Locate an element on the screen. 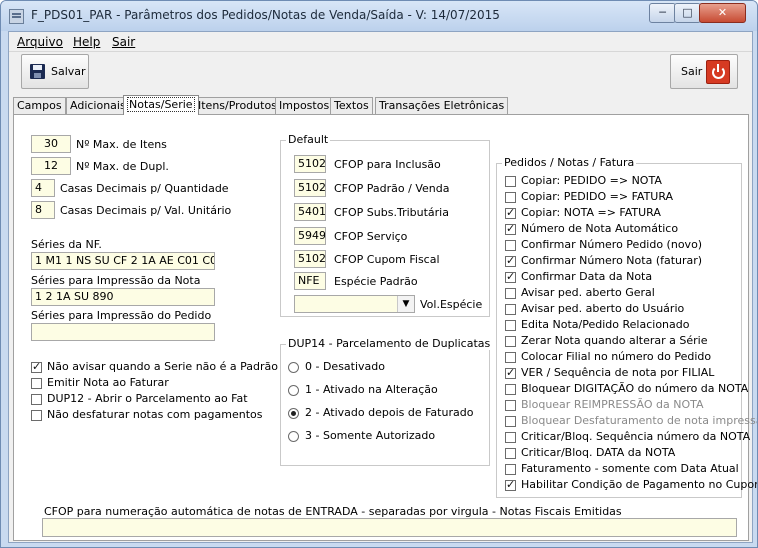 The width and height of the screenshot is (758, 548). pedidos-checkbox-label-11: Colocar Filial no número do Pedido is located at coordinates (616, 356).